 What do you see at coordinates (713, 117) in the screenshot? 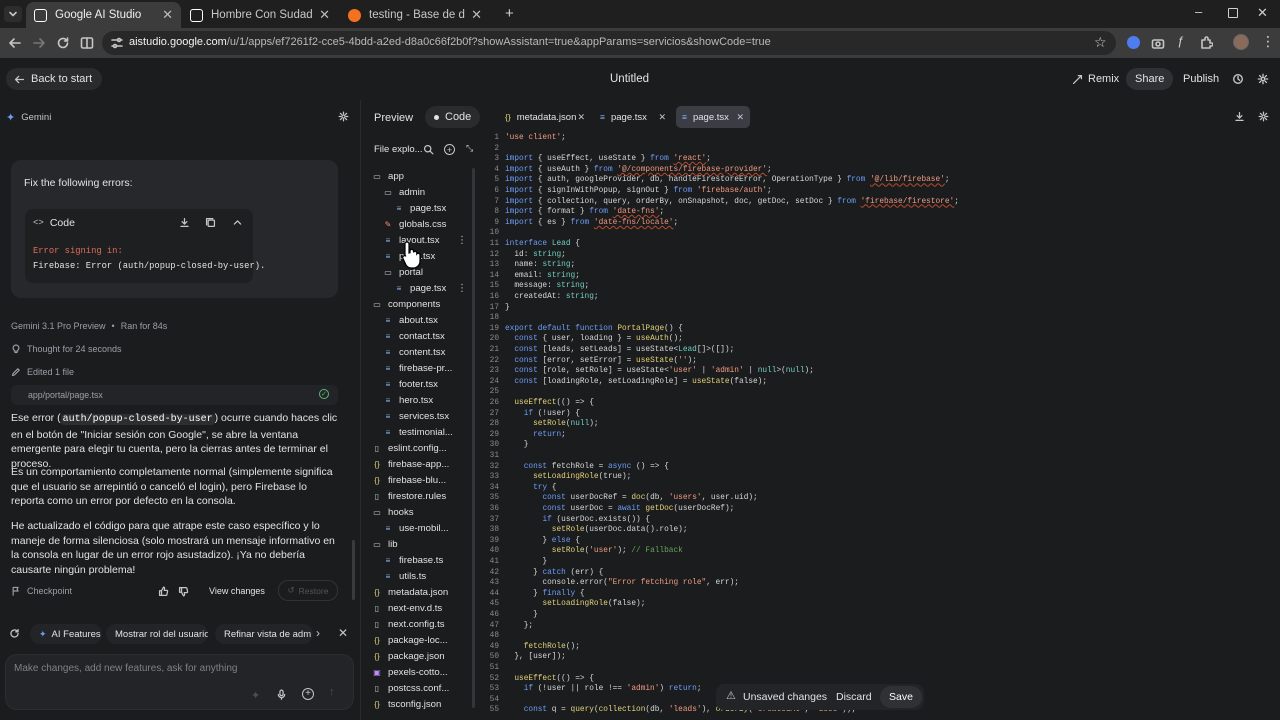
I see `file-tab-3: ≡ page.tsx ✕` at bounding box center [713, 117].